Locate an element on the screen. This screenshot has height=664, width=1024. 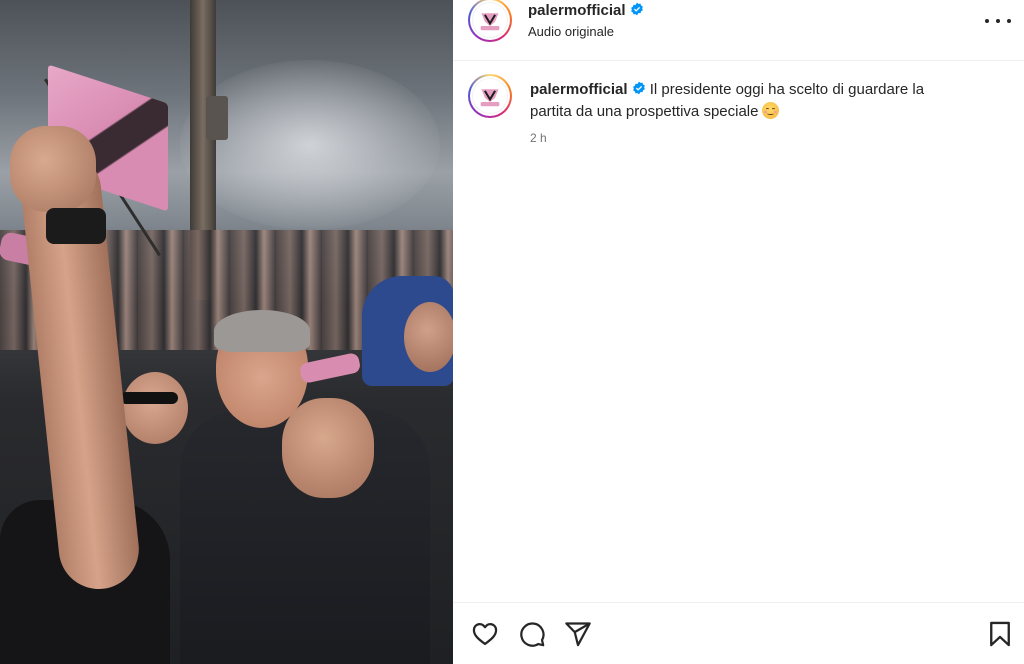
fan-sunglasses is located at coordinates (155, 408).